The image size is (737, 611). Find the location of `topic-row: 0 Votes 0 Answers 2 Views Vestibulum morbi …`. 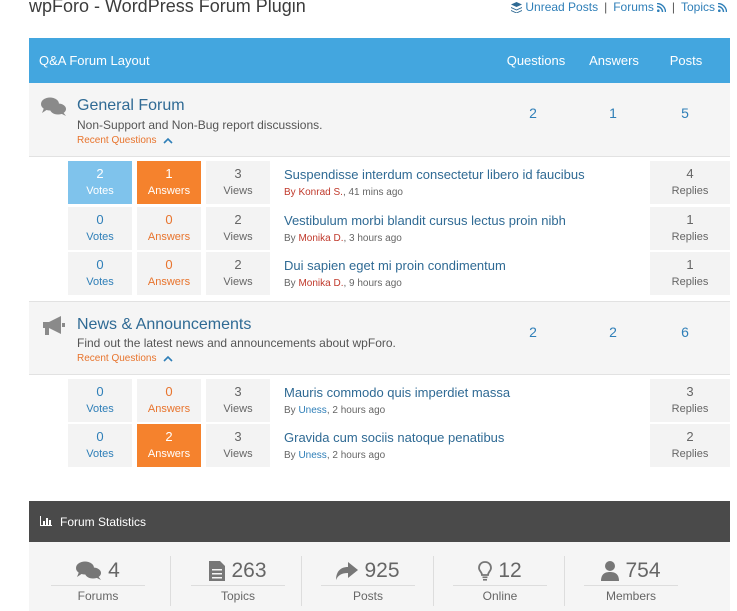

topic-row: 0 Votes 0 Answers 2 Views Vestibulum morbi … is located at coordinates (398, 228).